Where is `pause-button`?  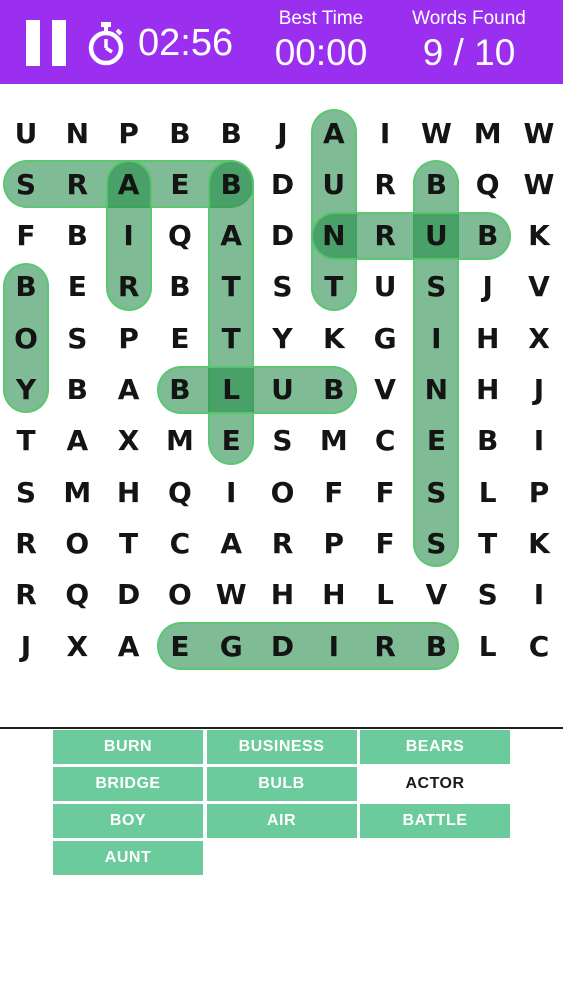
pause-button is located at coordinates (48, 43).